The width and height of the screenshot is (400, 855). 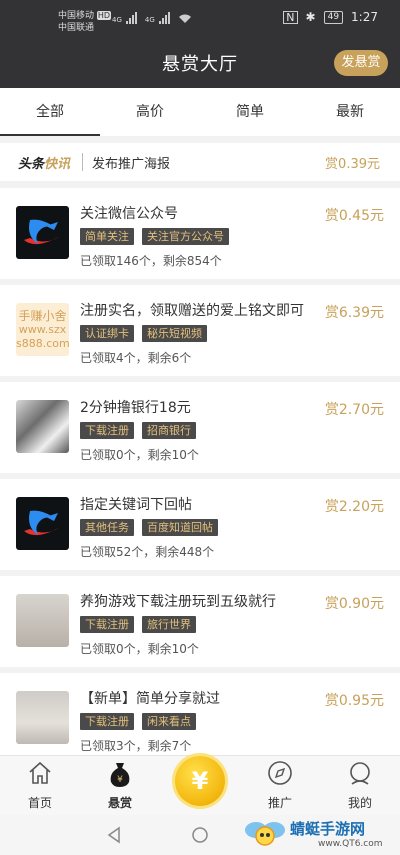 I want to click on task-tag: 招商银行, so click(x=169, y=430).